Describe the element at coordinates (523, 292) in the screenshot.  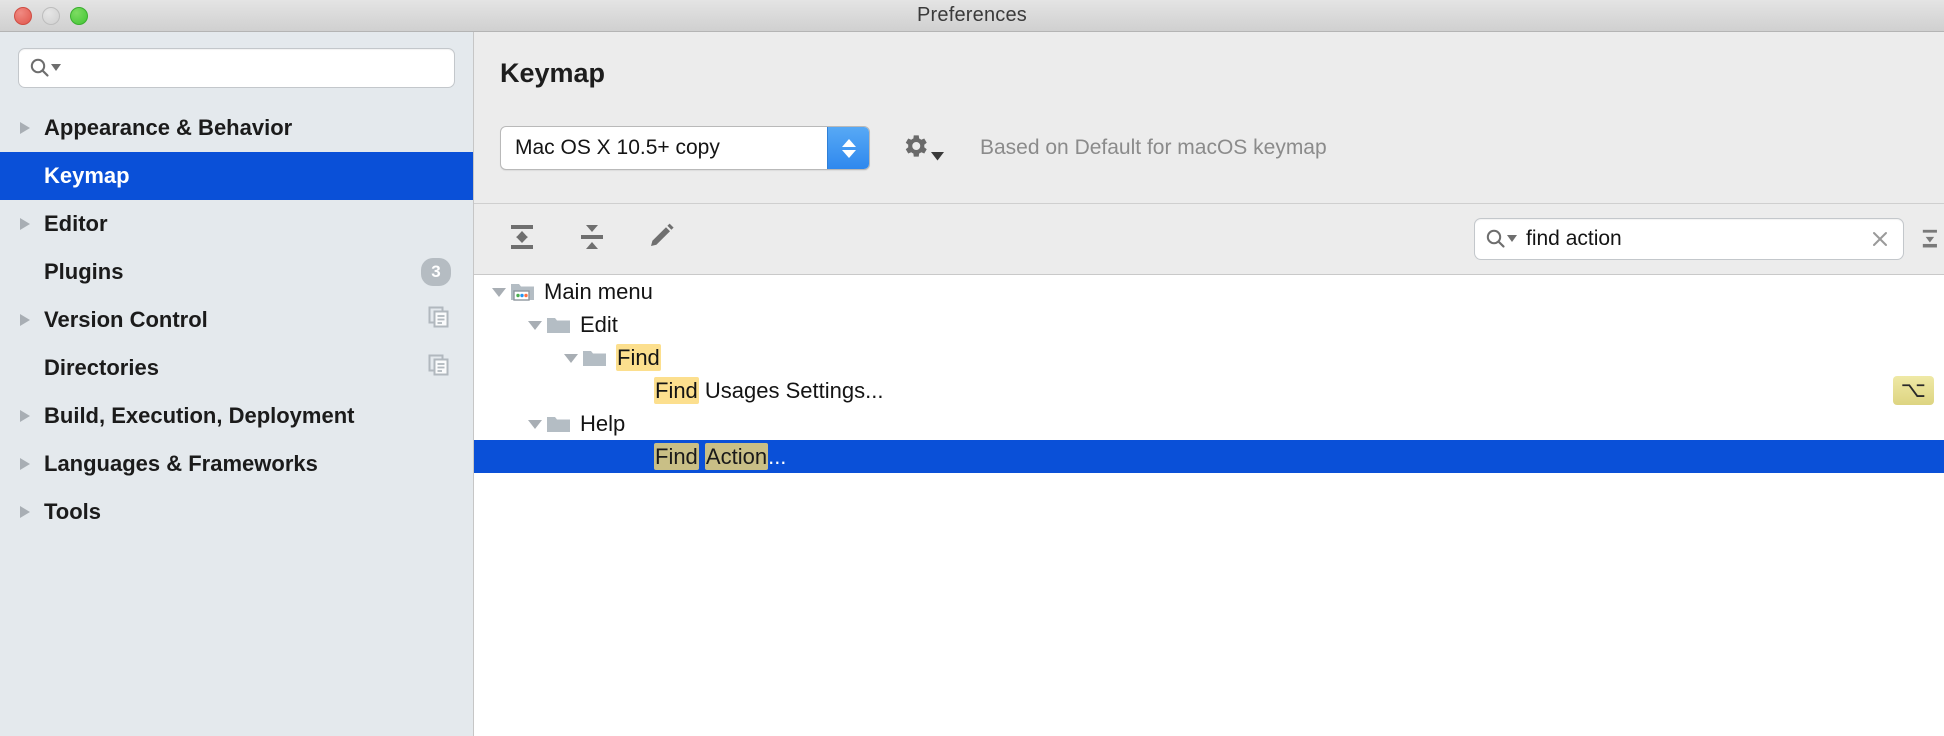
I see `main-menu-folder-icon` at that location.